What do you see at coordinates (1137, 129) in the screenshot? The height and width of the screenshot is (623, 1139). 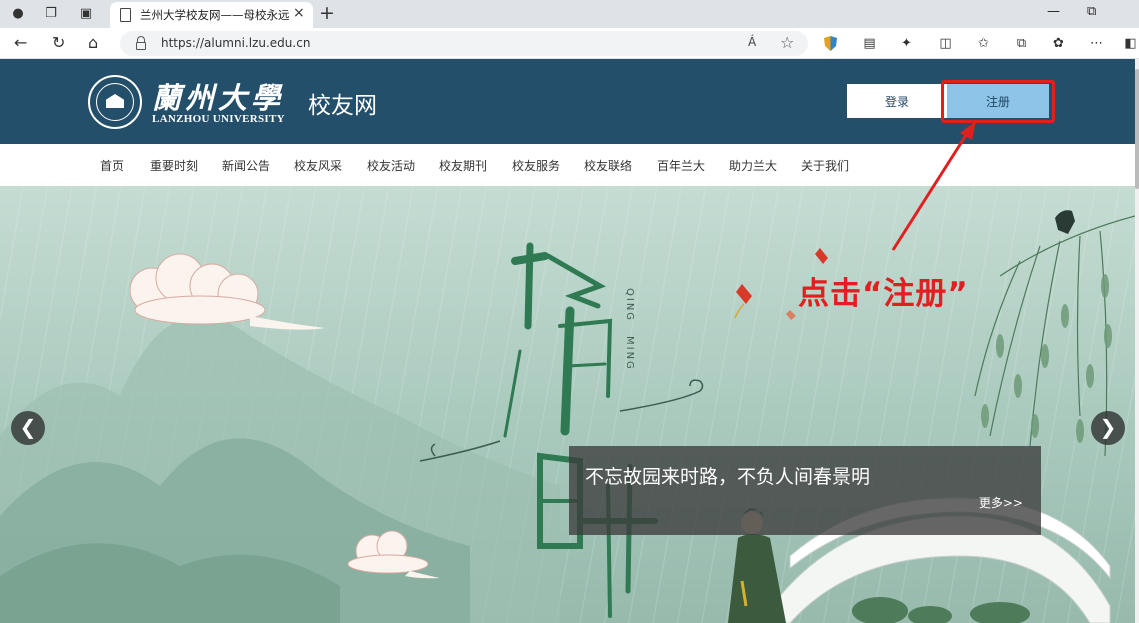 I see `scrollbar-thumb` at bounding box center [1137, 129].